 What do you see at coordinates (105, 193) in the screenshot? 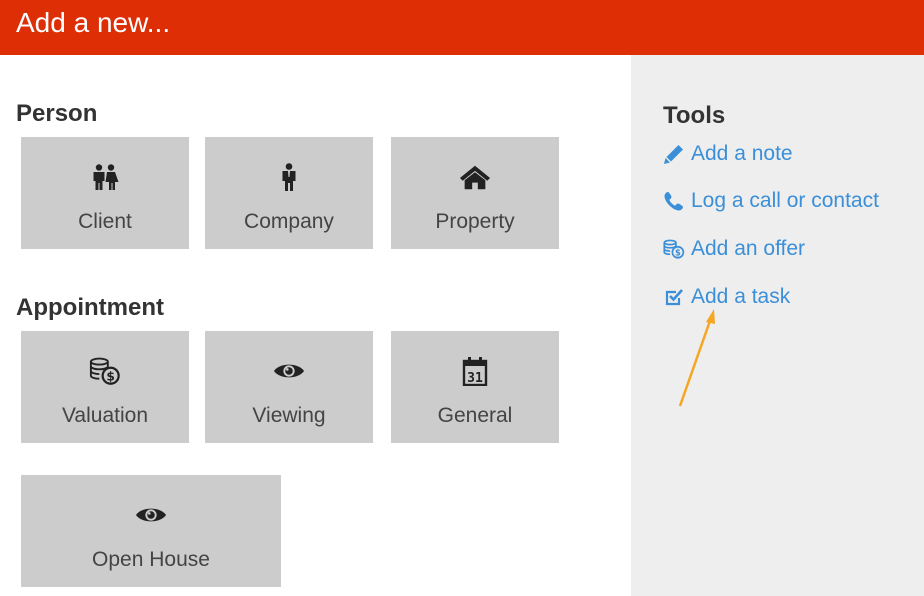
I see `client-tile-button: Client` at bounding box center [105, 193].